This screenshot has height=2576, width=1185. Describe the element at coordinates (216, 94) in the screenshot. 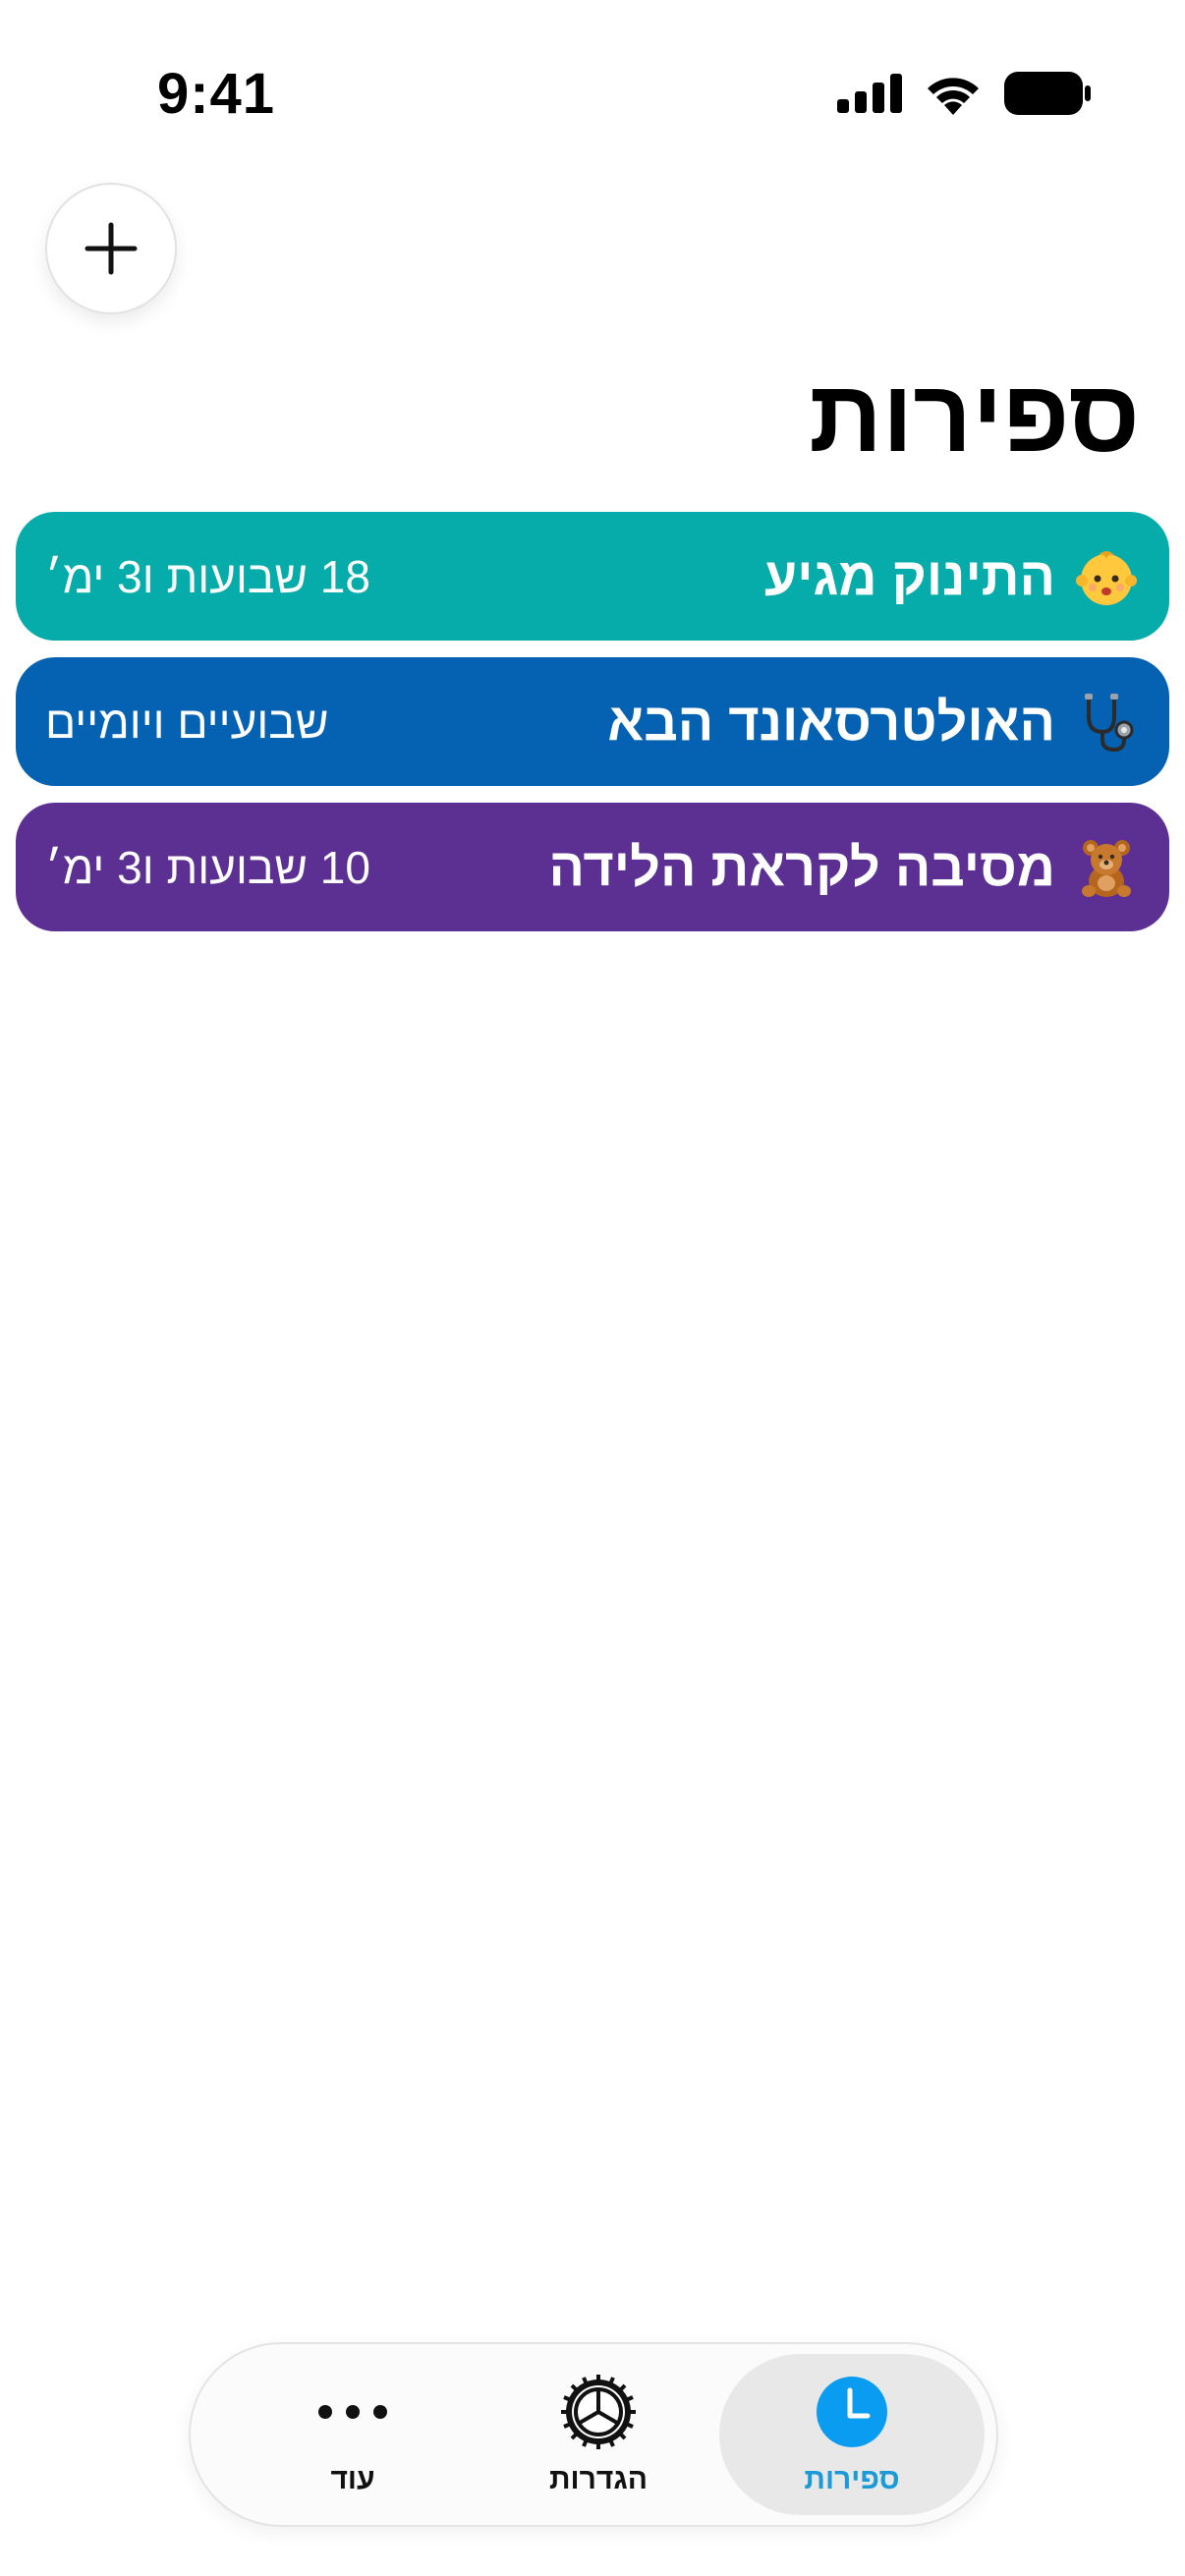

I see `status-time: 9:41` at that location.